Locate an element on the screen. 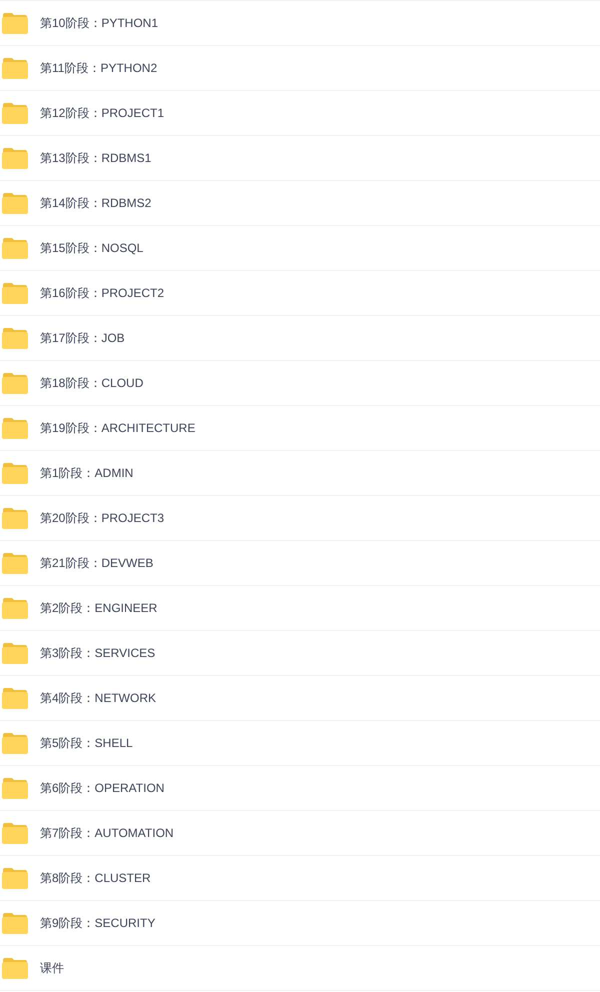 The image size is (600, 992). folder-name: 第13阶段：RDBMS1 is located at coordinates (96, 158).